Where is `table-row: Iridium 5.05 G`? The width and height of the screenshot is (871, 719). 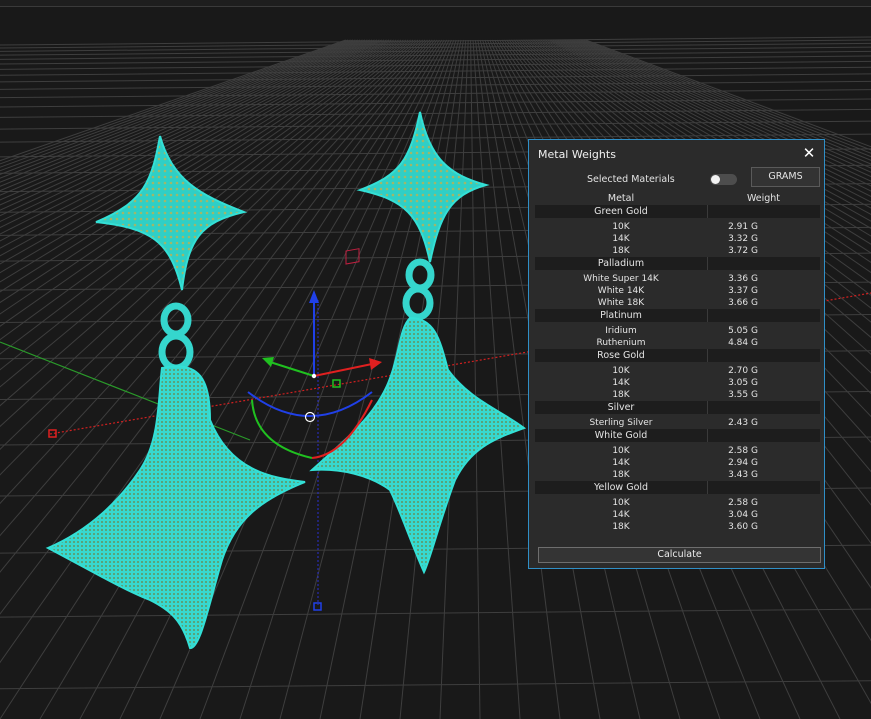 table-row: Iridium 5.05 G is located at coordinates (677, 331).